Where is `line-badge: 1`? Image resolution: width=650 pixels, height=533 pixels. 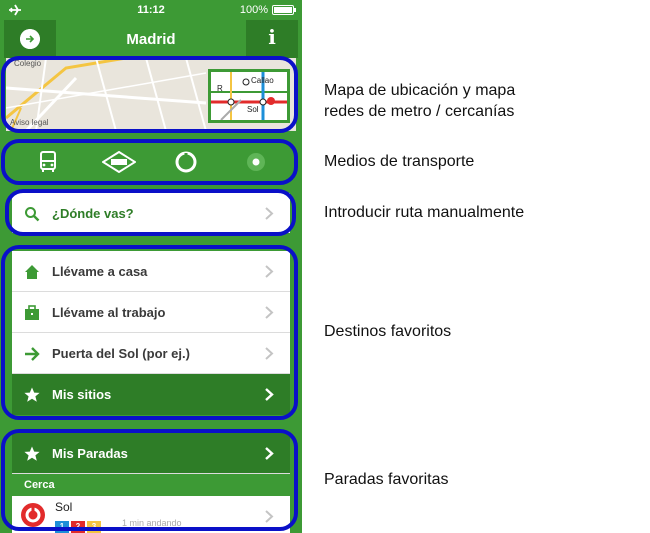 line-badge: 1 is located at coordinates (62, 527).